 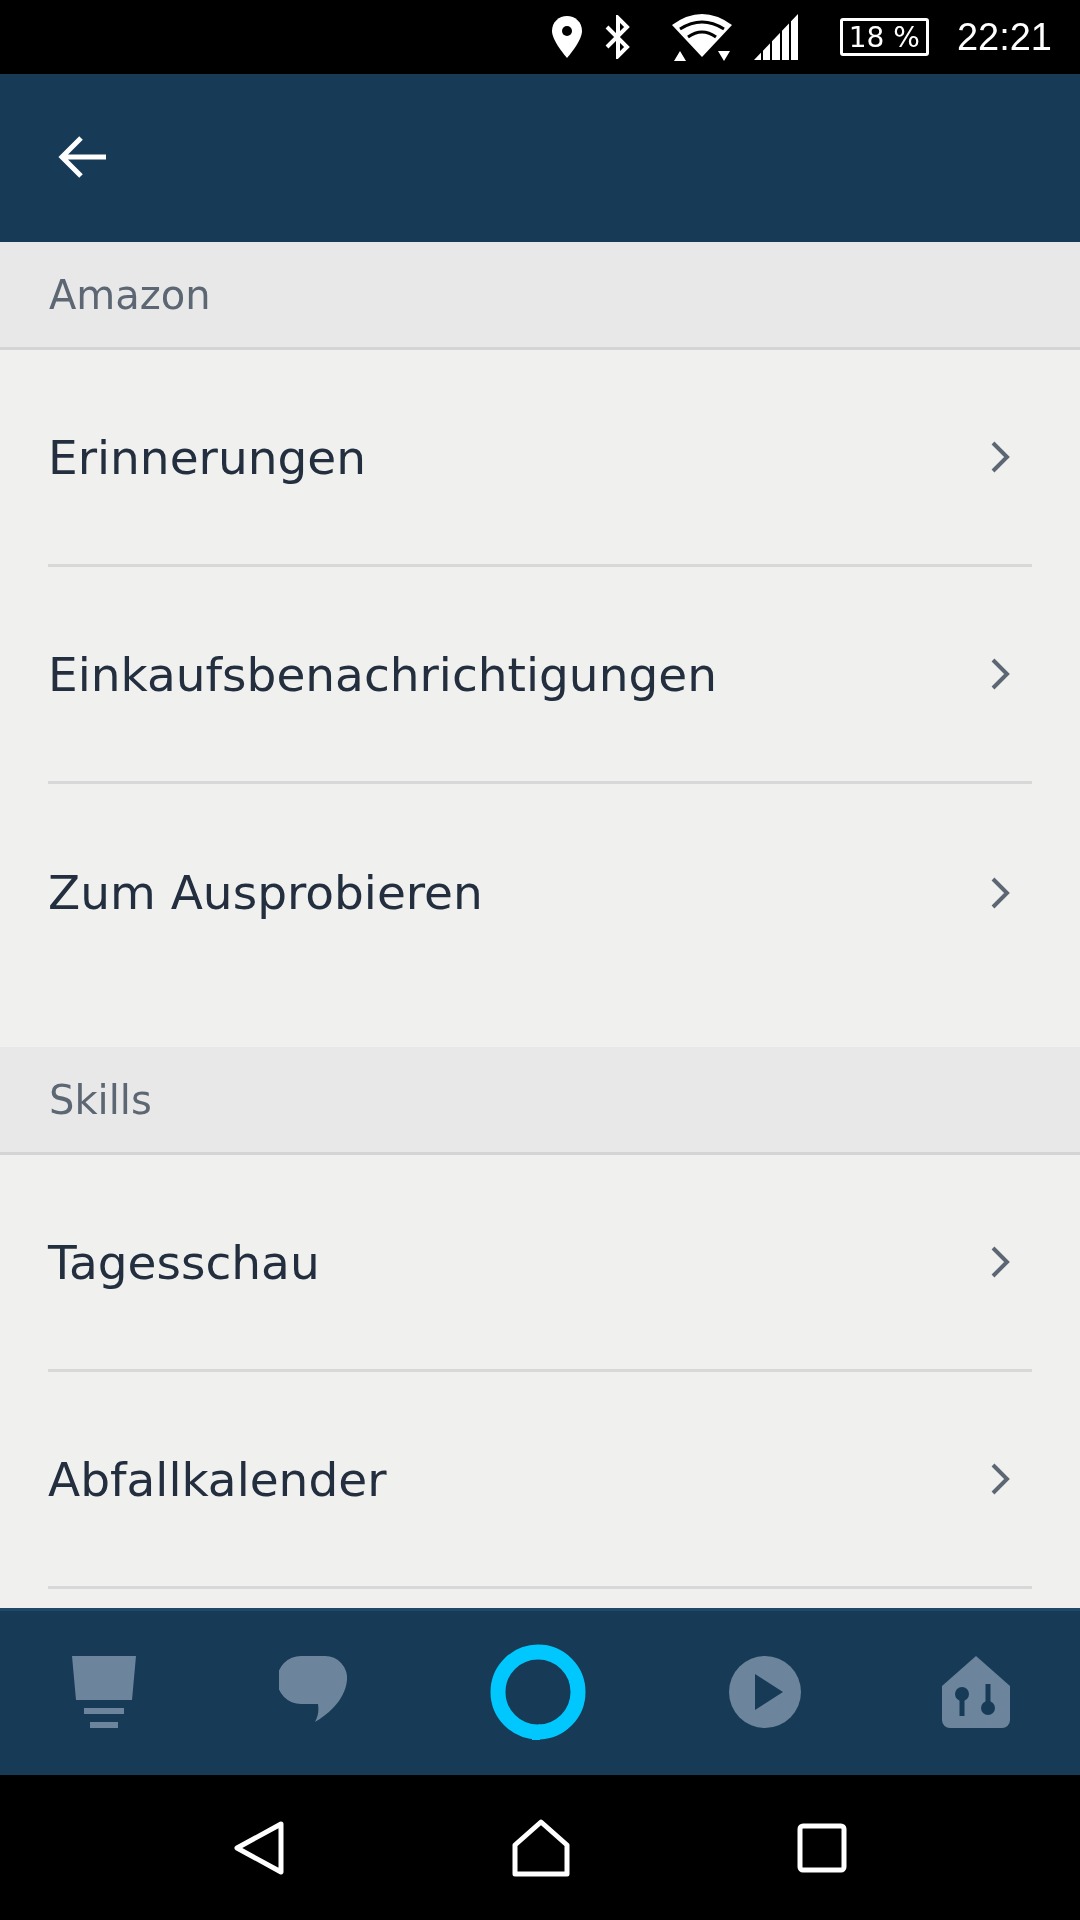 I want to click on menu-item: Einkaufsbenachrichtigungen, so click(x=540, y=675).